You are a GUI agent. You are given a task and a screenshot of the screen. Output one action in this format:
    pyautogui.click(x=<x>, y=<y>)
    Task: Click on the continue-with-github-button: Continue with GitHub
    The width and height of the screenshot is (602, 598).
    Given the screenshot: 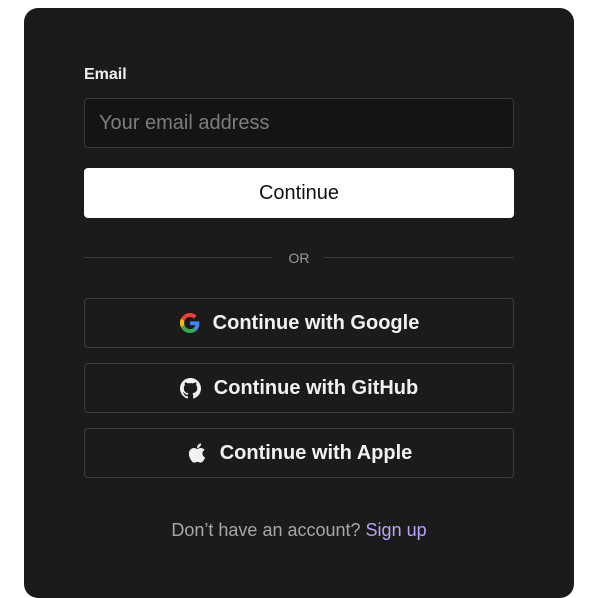 What is the action you would take?
    pyautogui.click(x=299, y=388)
    